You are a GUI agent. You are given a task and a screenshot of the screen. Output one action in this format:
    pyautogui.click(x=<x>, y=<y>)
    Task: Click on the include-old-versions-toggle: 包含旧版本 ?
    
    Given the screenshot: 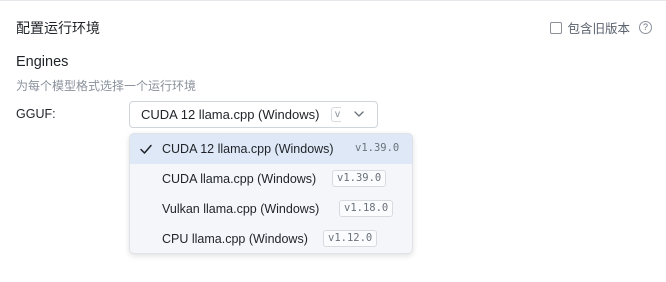 What is the action you would take?
    pyautogui.click(x=601, y=27)
    